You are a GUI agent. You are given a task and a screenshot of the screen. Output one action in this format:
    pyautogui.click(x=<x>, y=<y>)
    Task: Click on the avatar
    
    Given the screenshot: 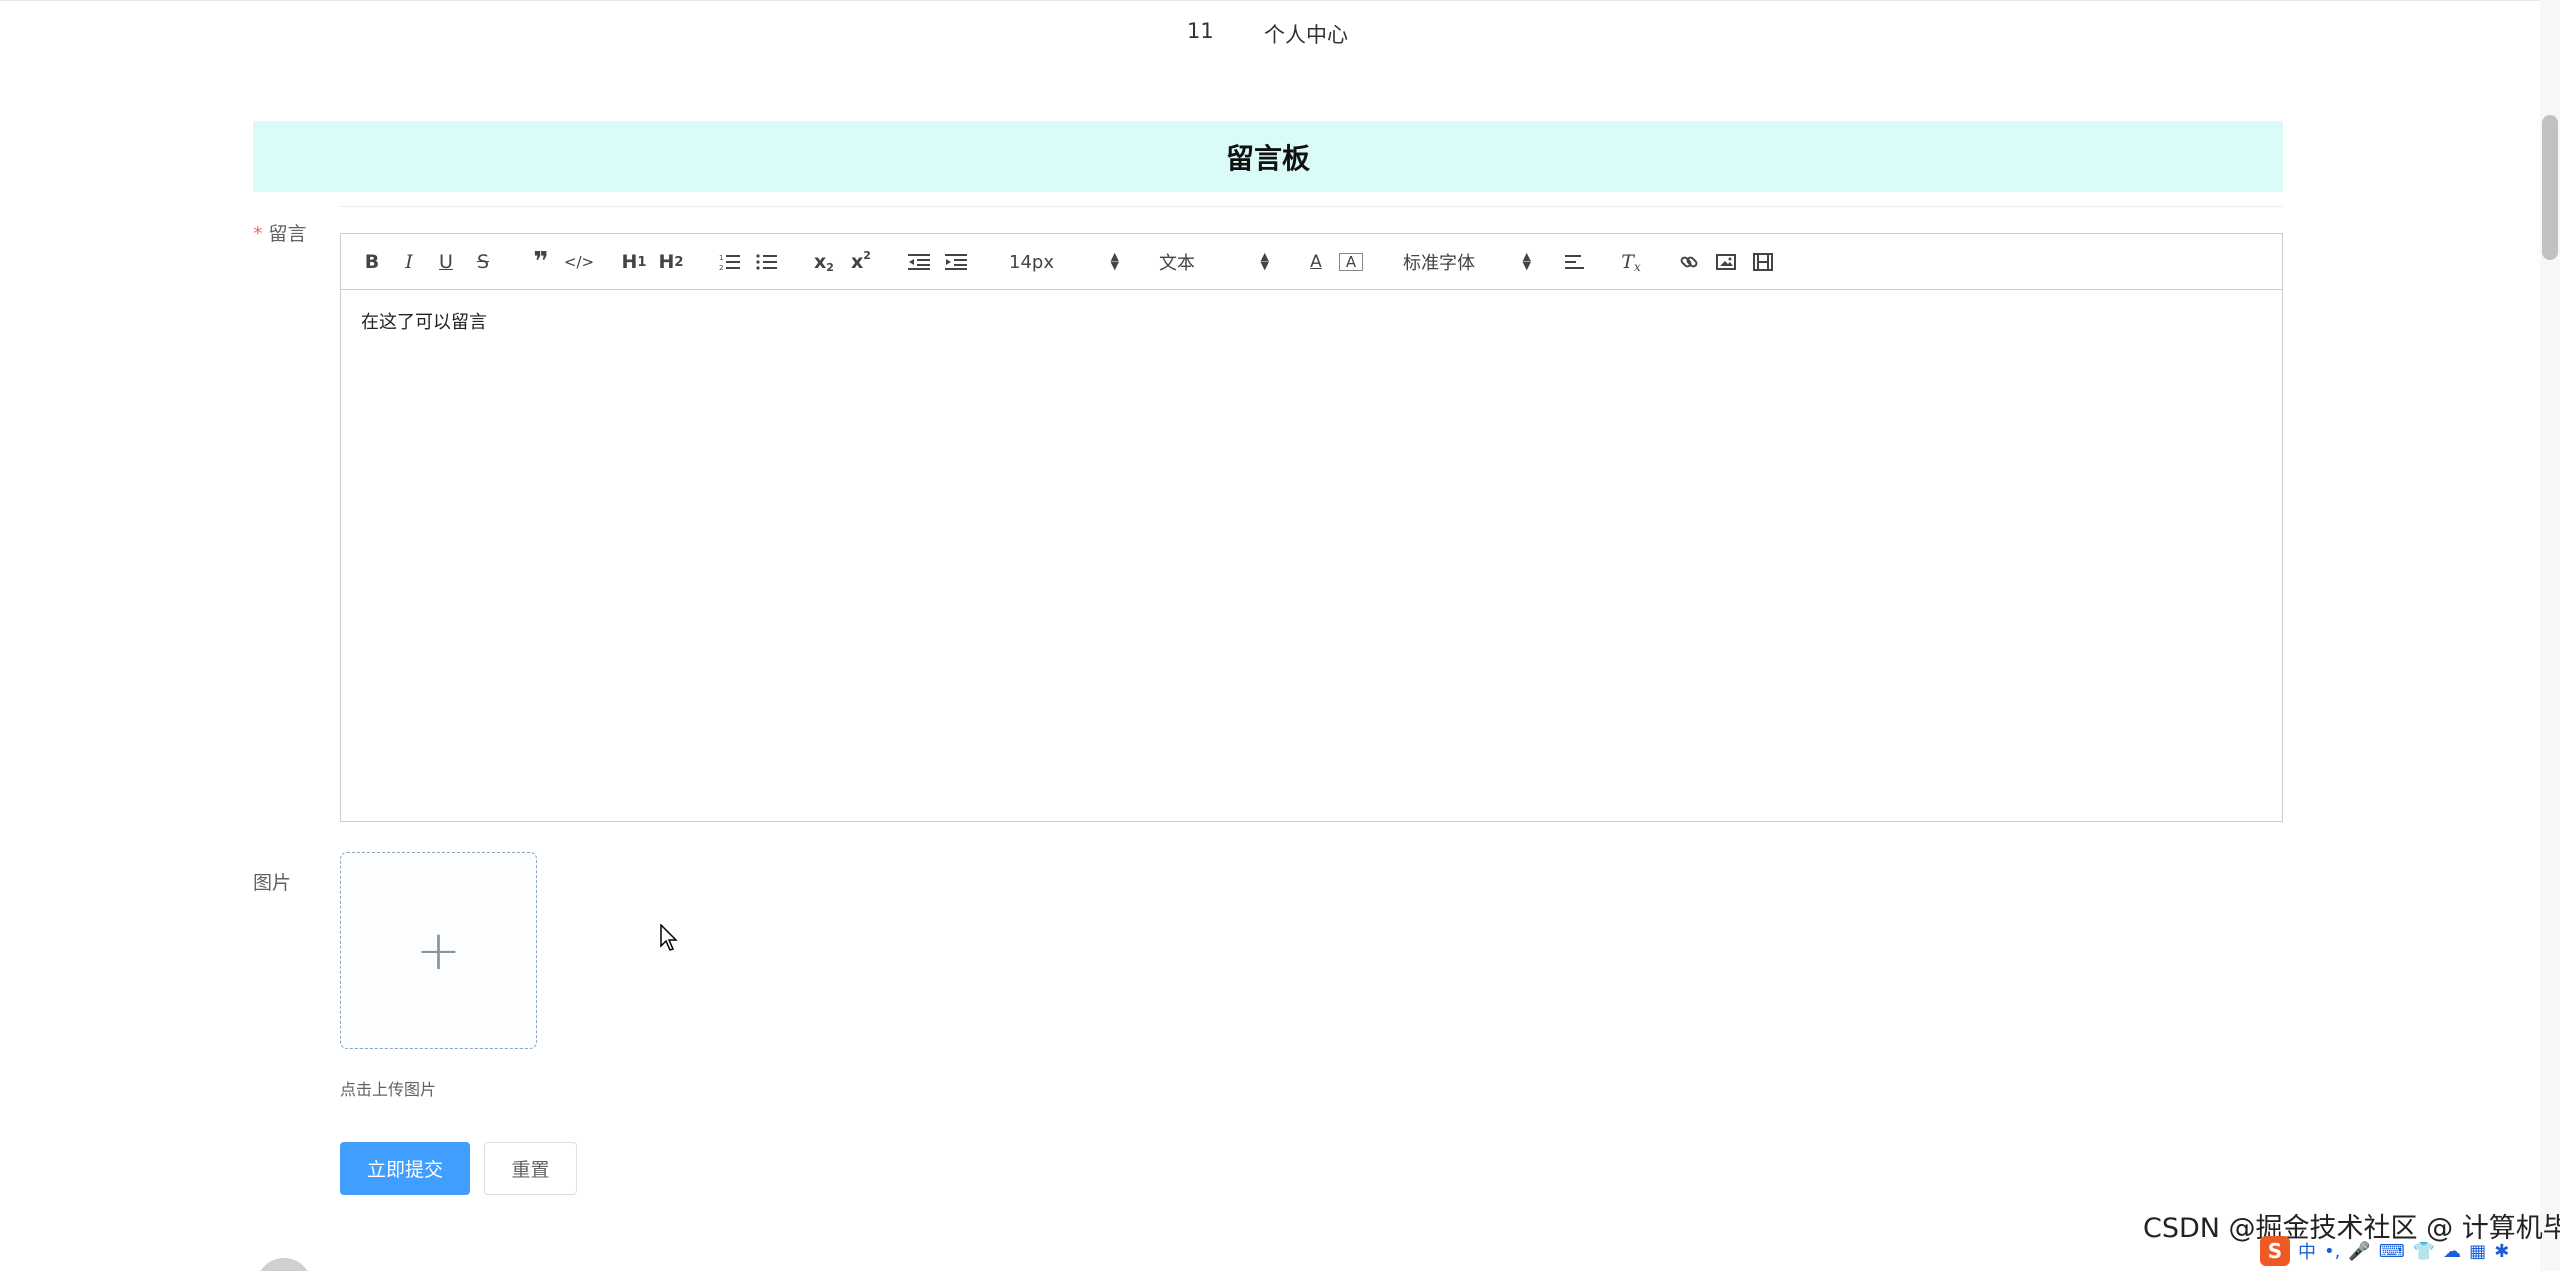 What is the action you would take?
    pyautogui.click(x=284, y=1264)
    